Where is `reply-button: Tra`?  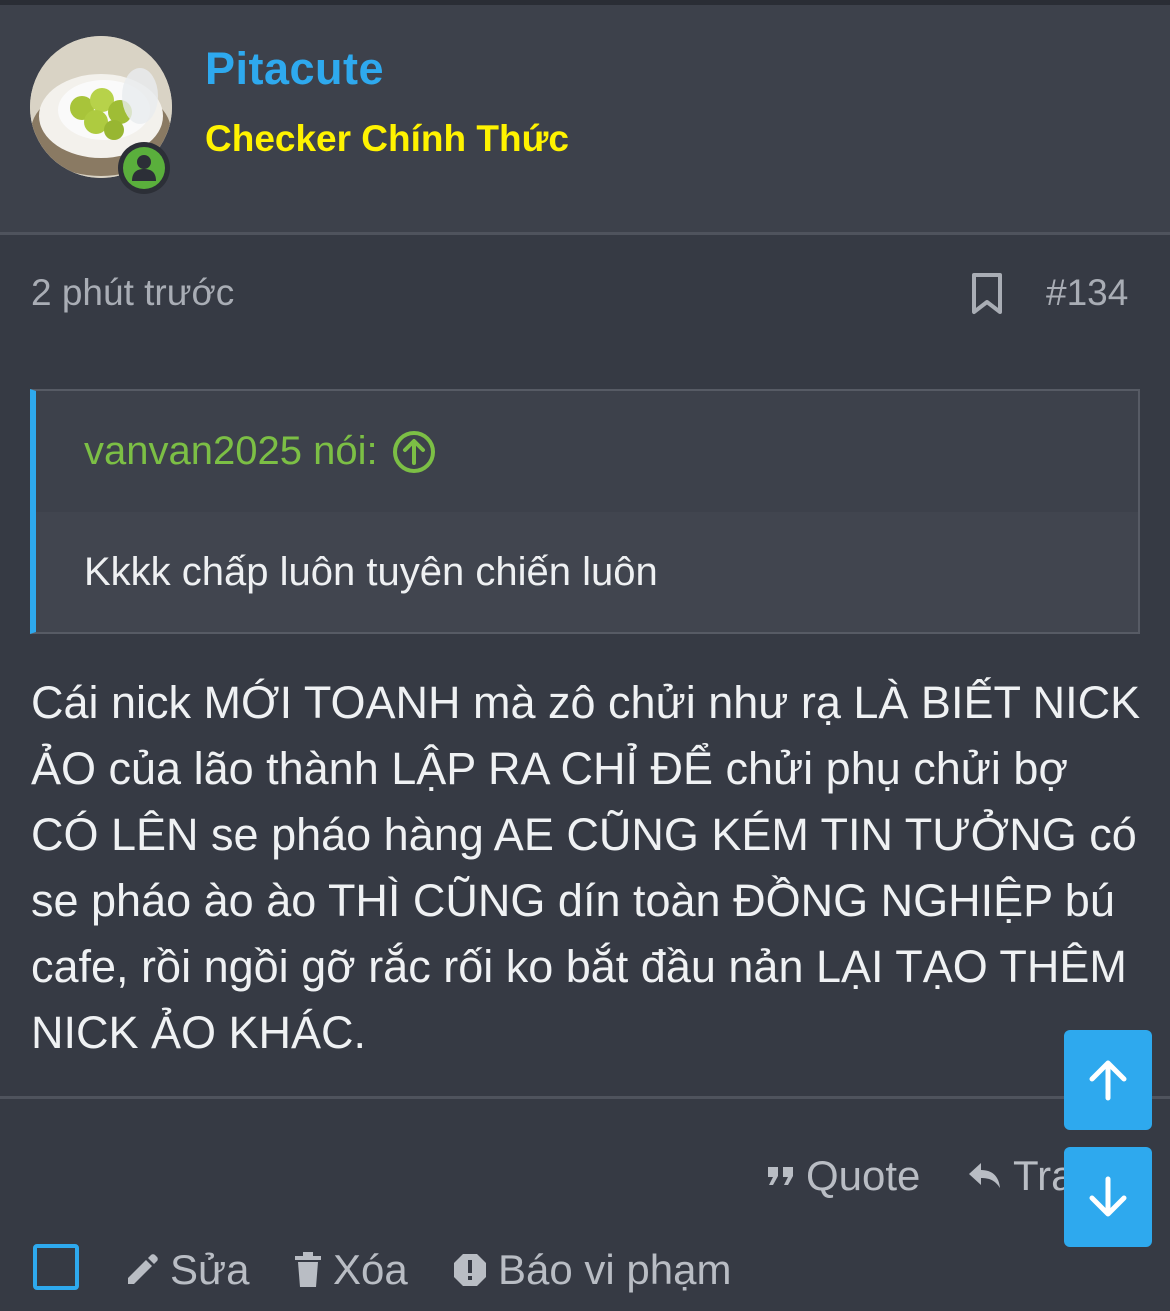
reply-button: Tra is located at coordinates (1020, 1176).